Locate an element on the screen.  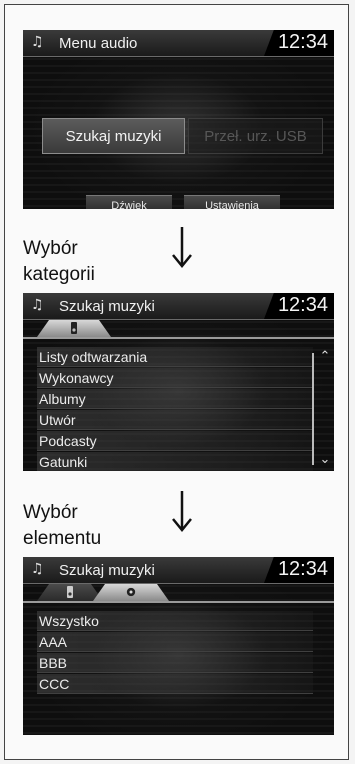
caption-line2: kategorii is located at coordinates (59, 274).